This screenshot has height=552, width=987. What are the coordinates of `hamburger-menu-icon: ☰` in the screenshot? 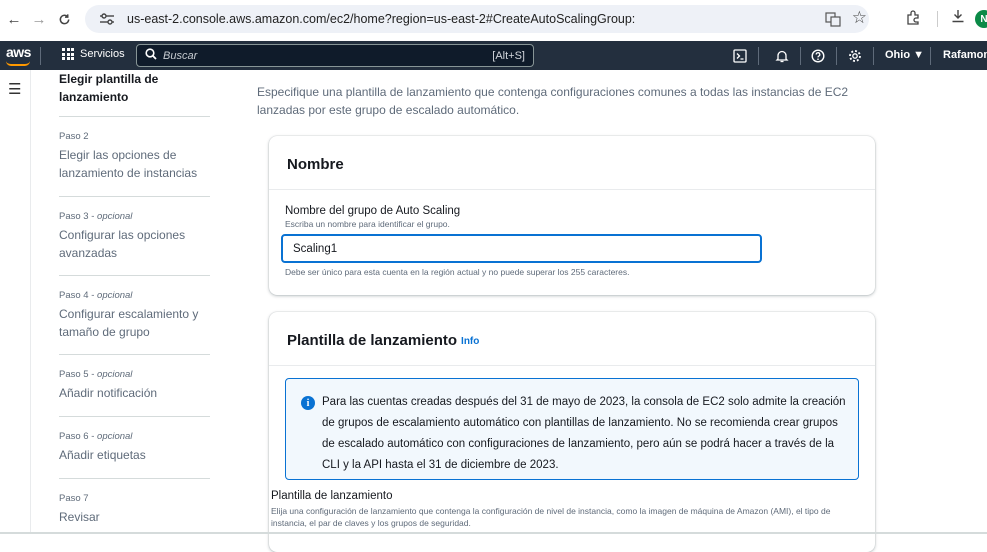 It's located at (14, 89).